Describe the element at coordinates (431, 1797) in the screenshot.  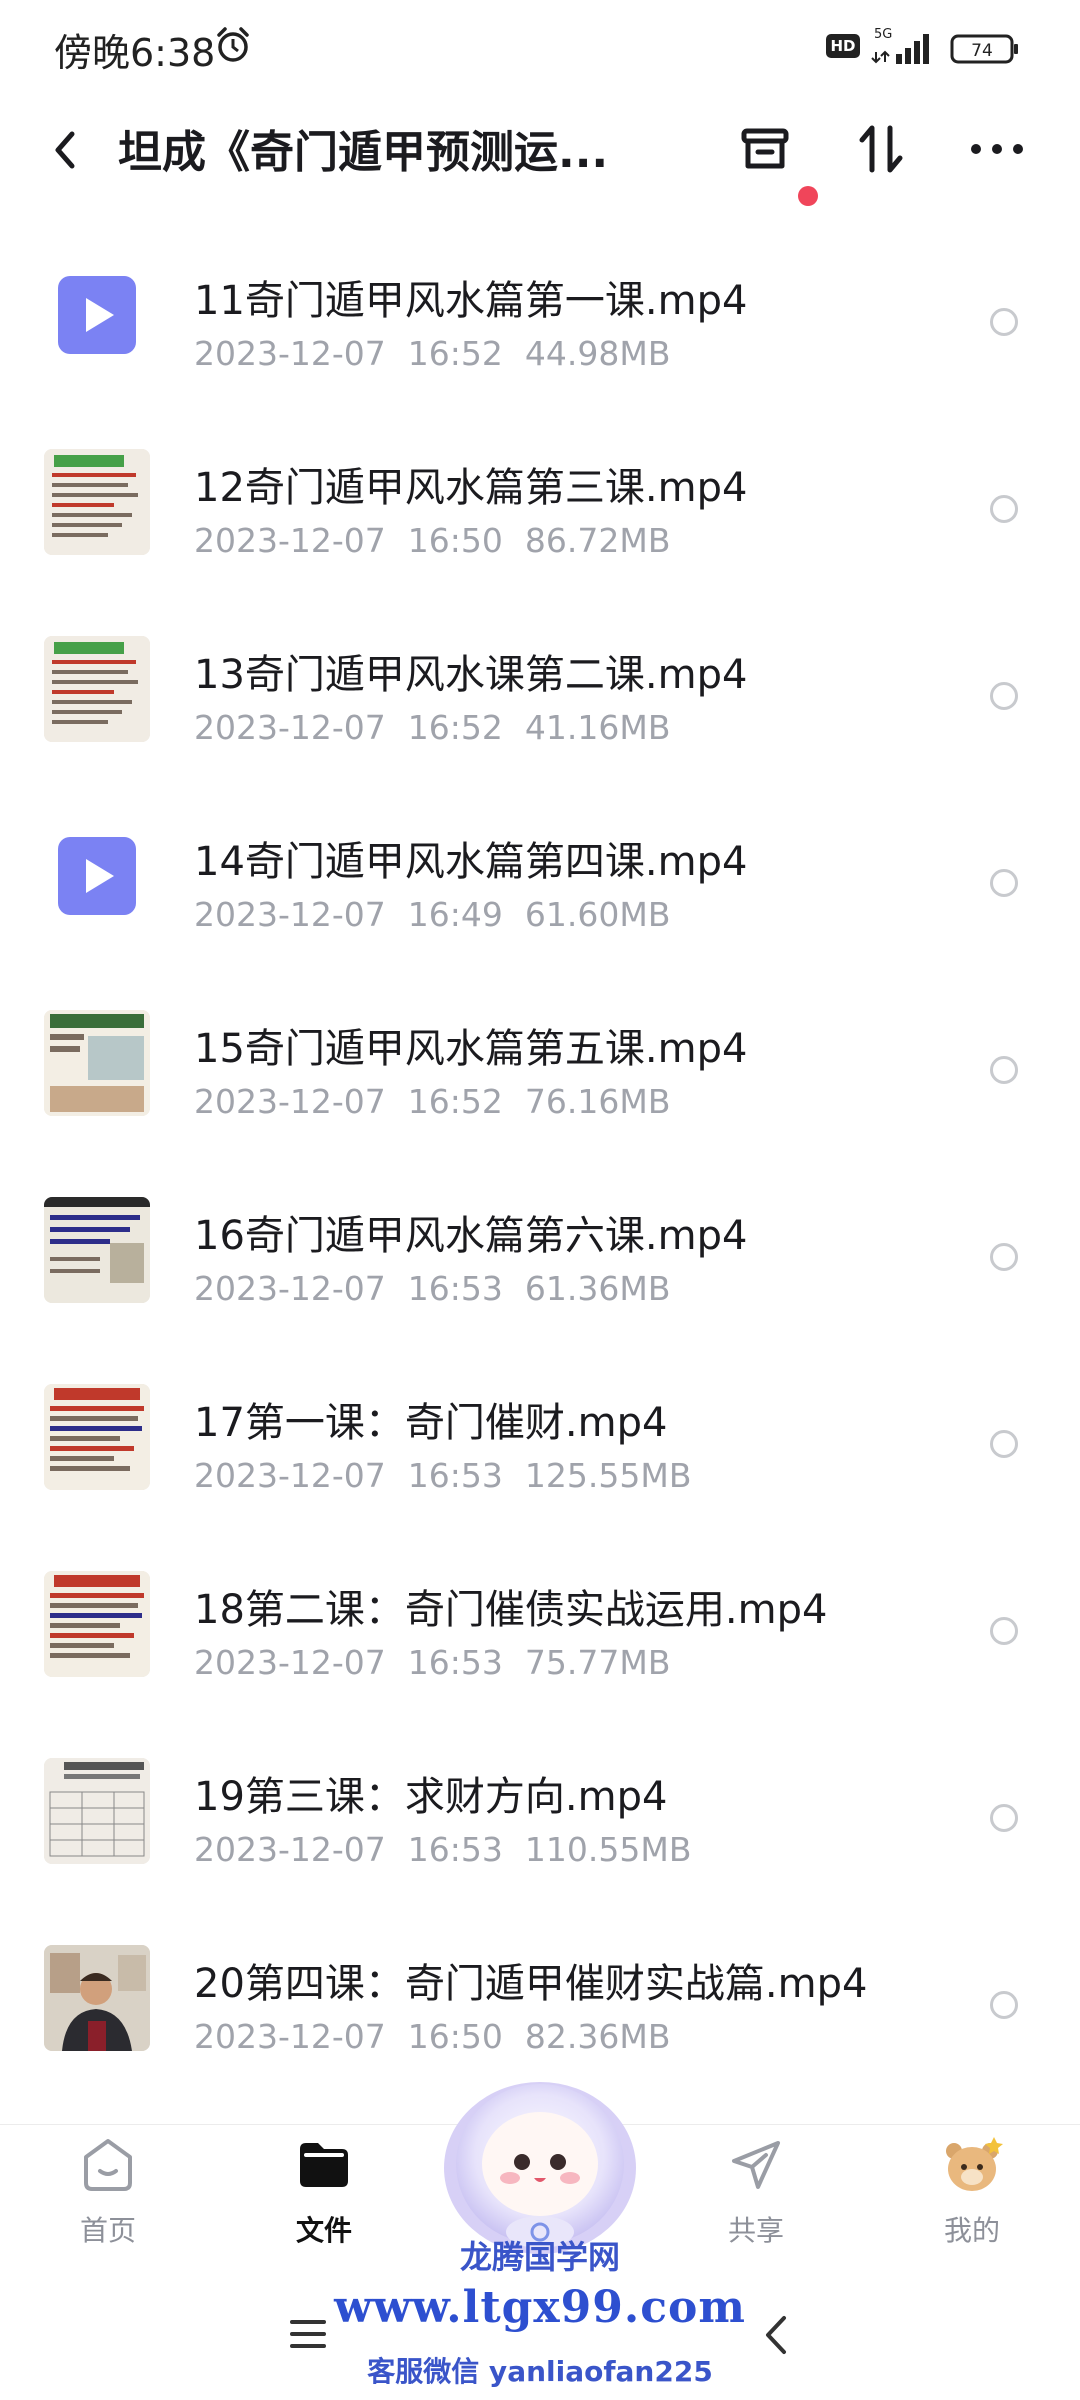
I see `file-name: 19第三课：求财方向.mp4` at that location.